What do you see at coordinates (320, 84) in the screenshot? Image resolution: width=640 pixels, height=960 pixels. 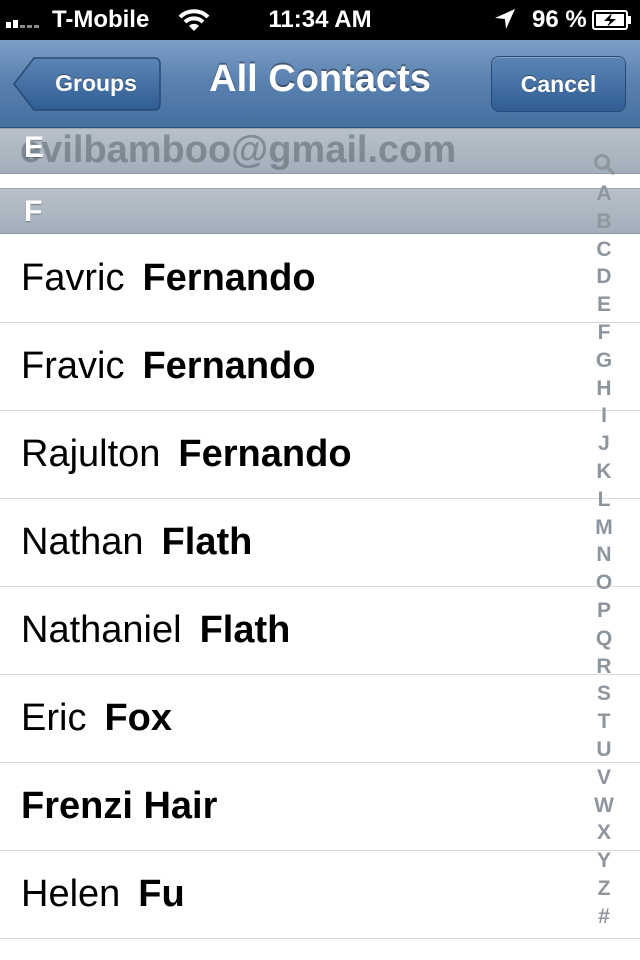 I see `navigation-bar: Groups All Contacts Cancel` at bounding box center [320, 84].